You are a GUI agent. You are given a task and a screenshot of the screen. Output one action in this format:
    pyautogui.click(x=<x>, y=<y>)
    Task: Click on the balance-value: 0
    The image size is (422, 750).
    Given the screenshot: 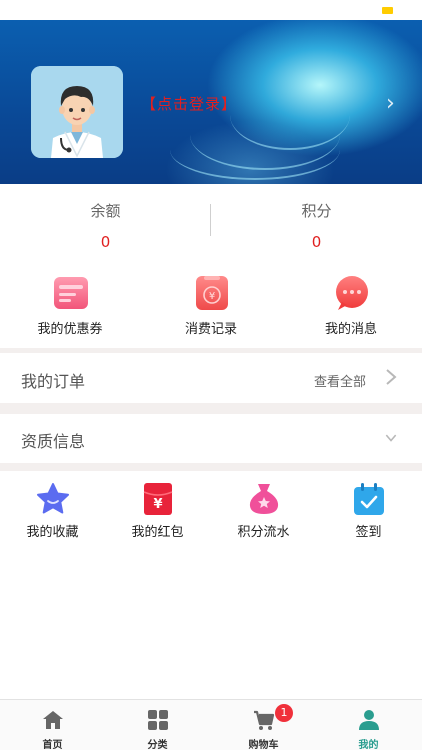 What is the action you would take?
    pyautogui.click(x=105, y=242)
    